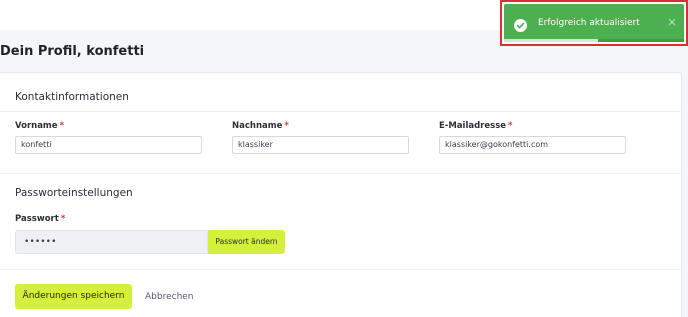 Image resolution: width=688 pixels, height=317 pixels. Describe the element at coordinates (532, 145) in the screenshot. I see `email-input: klassiker@gokonfetti.com` at that location.